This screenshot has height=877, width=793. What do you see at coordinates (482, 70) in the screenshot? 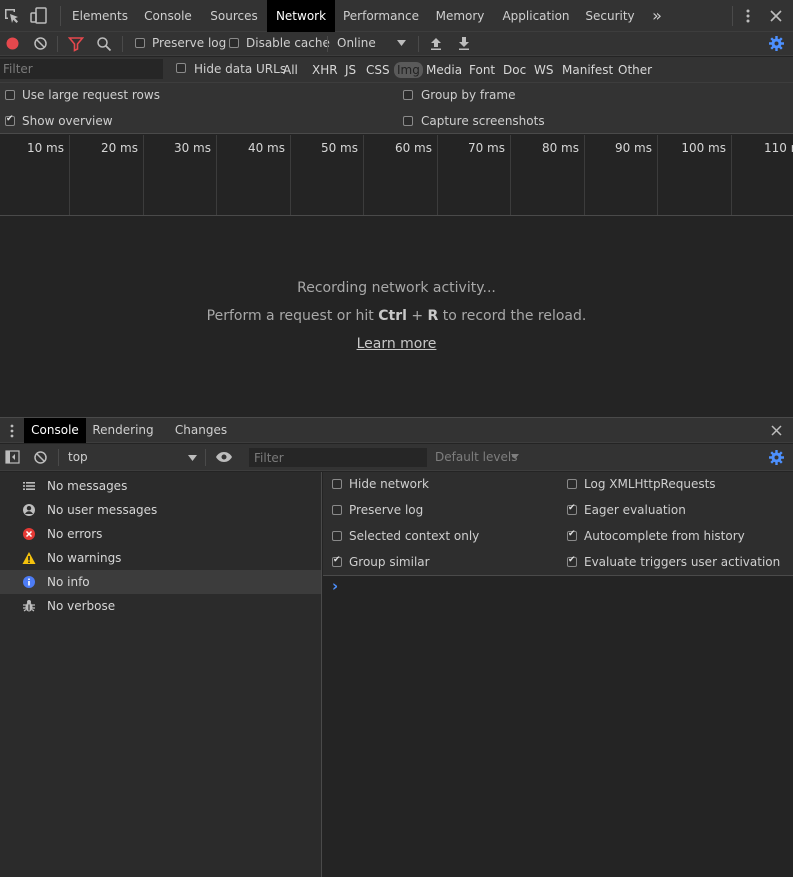
I see `type-filter-font: Font` at bounding box center [482, 70].